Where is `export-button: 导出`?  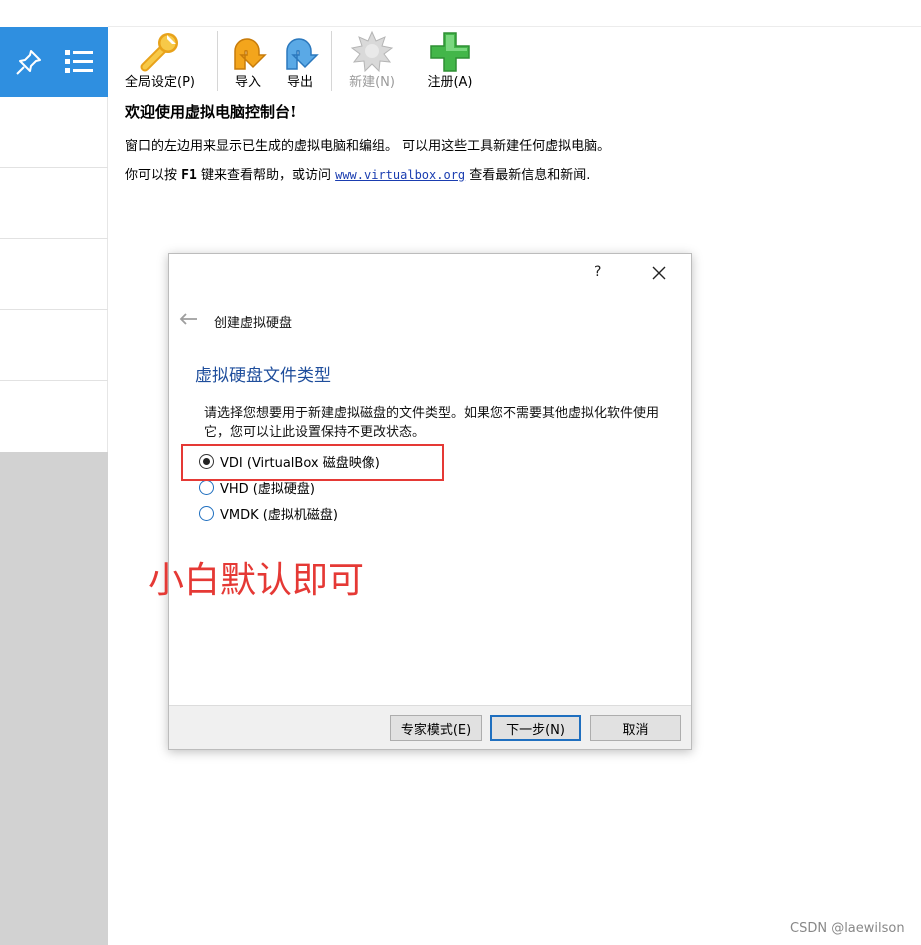
export-button: 导出 is located at coordinates (300, 61).